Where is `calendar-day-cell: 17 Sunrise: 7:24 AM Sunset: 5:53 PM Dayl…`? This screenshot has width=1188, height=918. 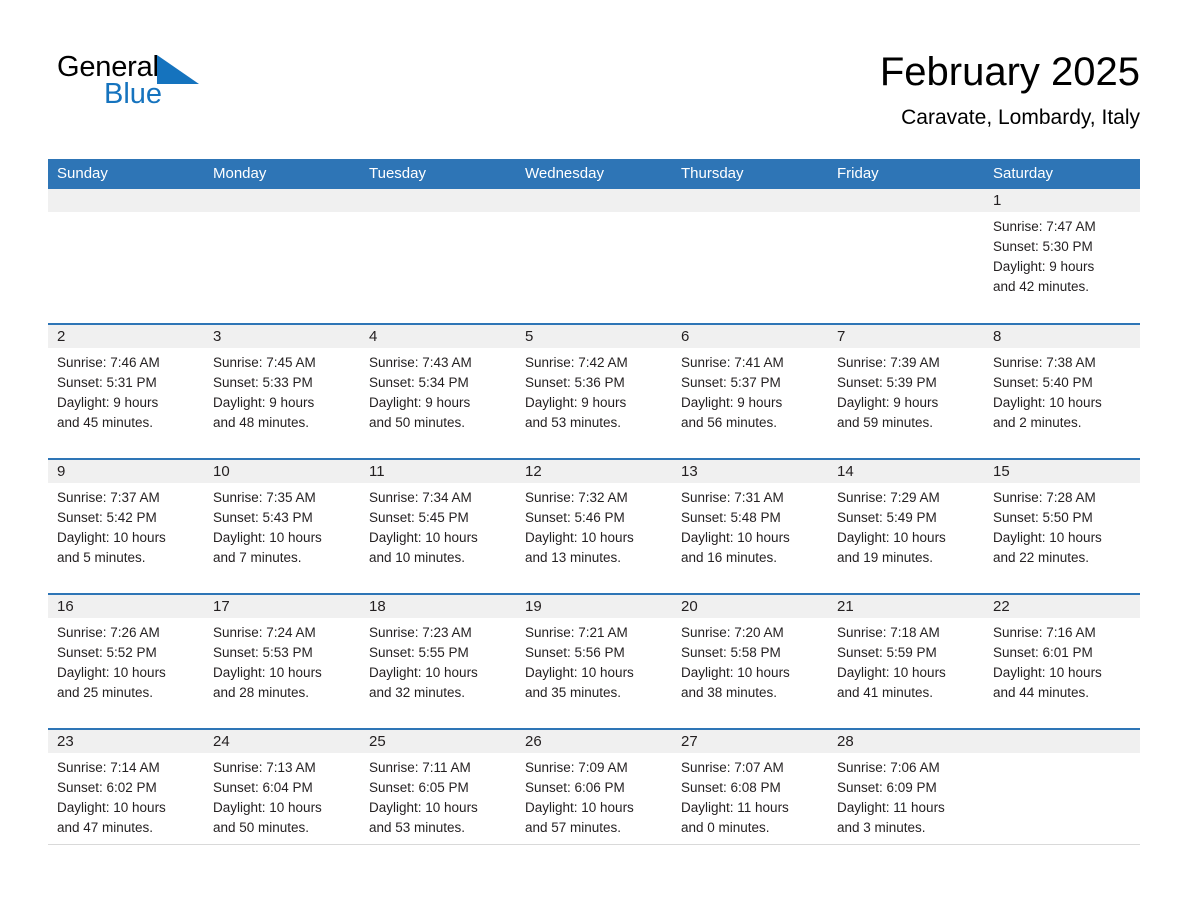 calendar-day-cell: 17 Sunrise: 7:24 AM Sunset: 5:53 PM Dayl… is located at coordinates (282, 661).